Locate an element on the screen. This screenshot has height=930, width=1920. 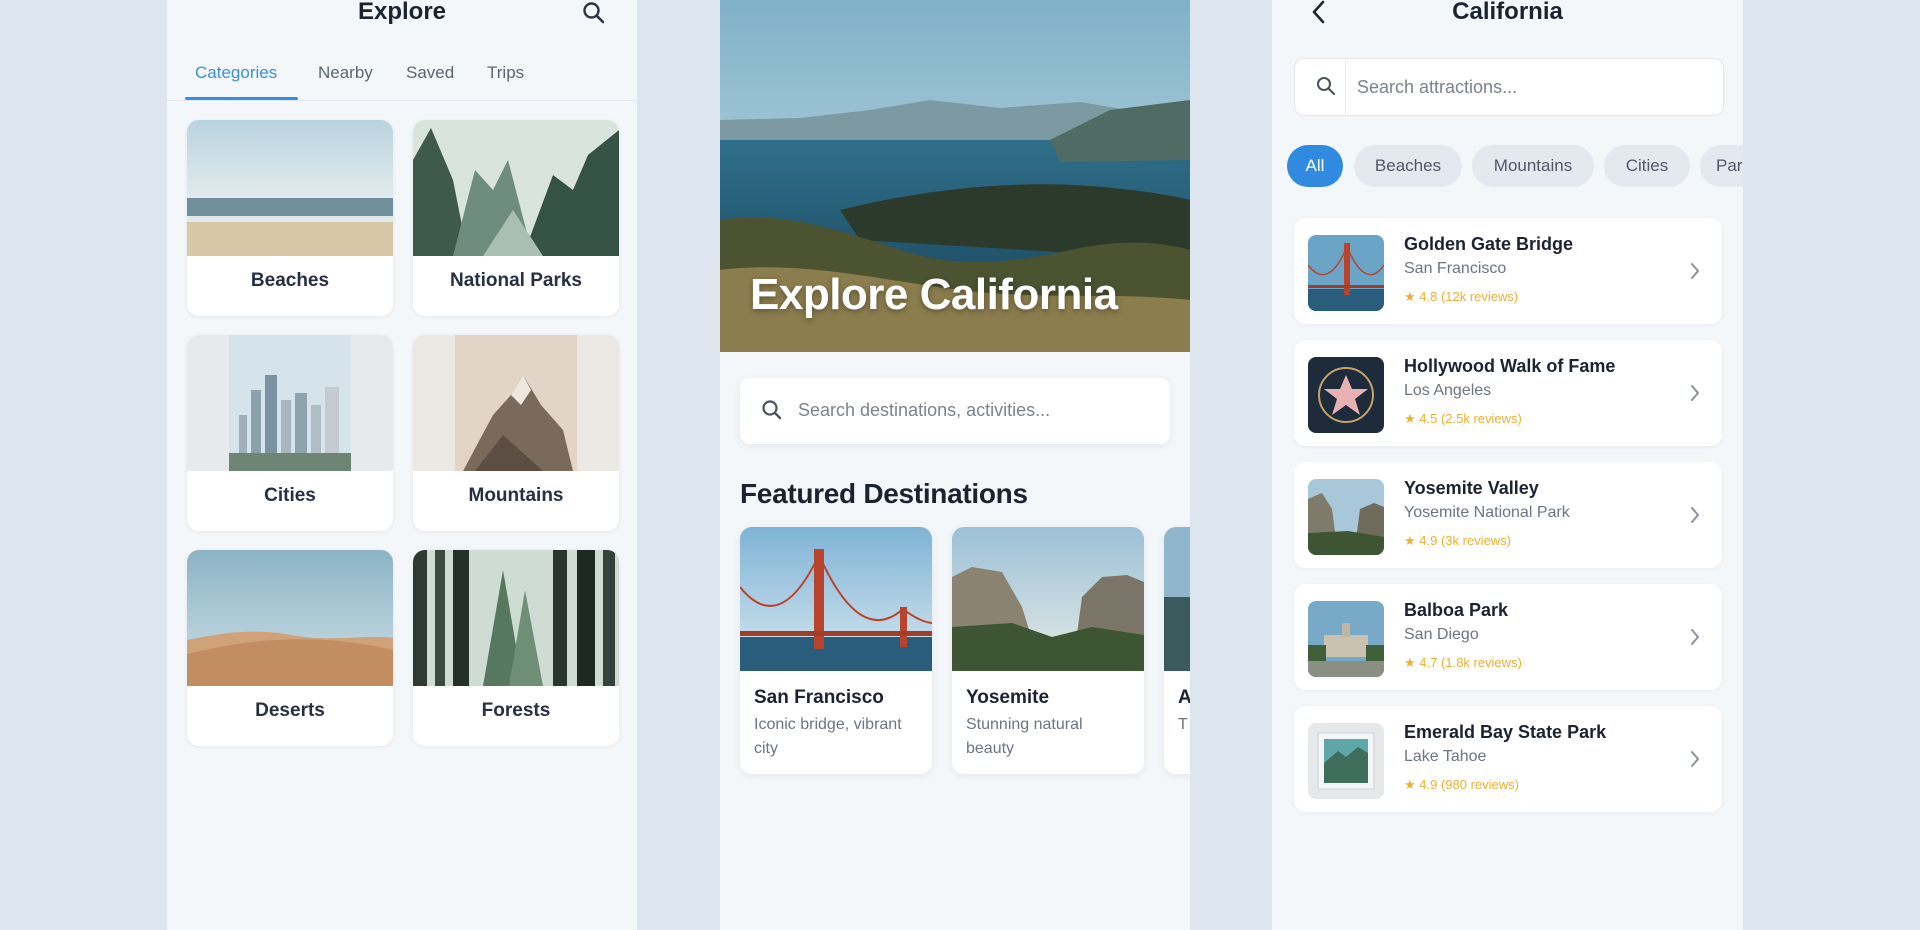
filter-chip-parks: Par is located at coordinates (1721, 166).